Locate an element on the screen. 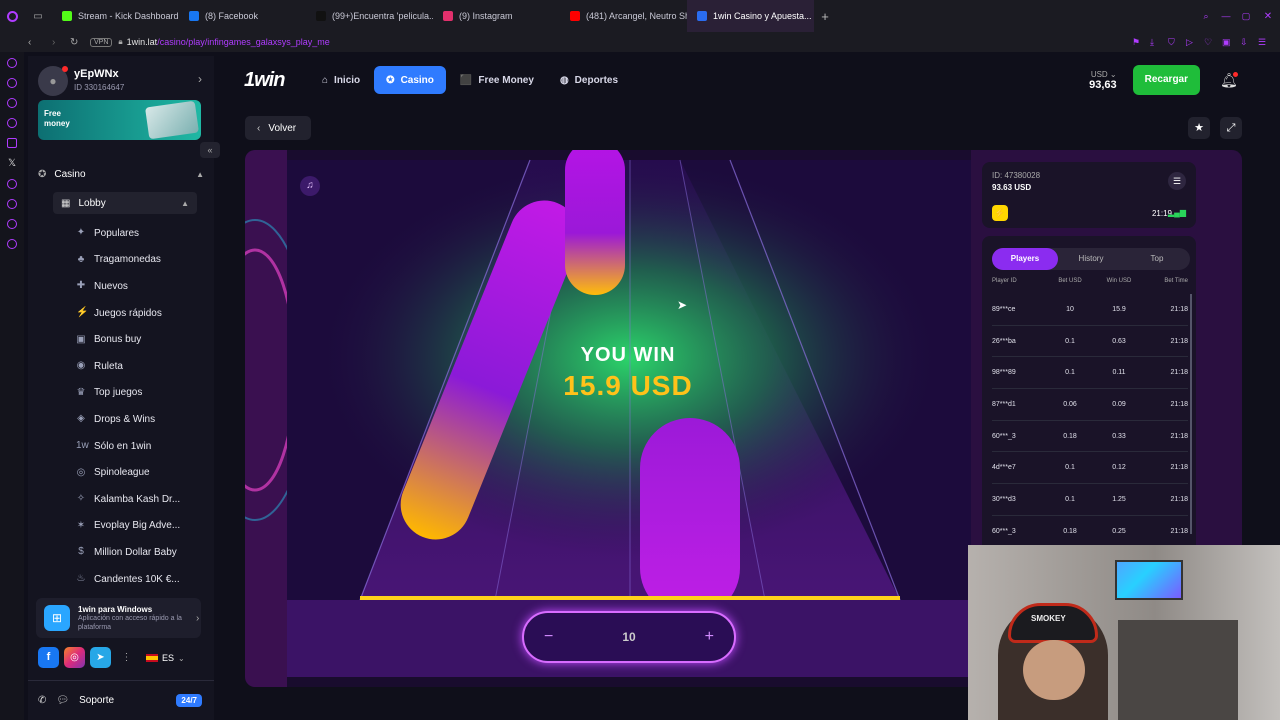  search-tabs-icon: ⌕ is located at coordinates (1206, 16).